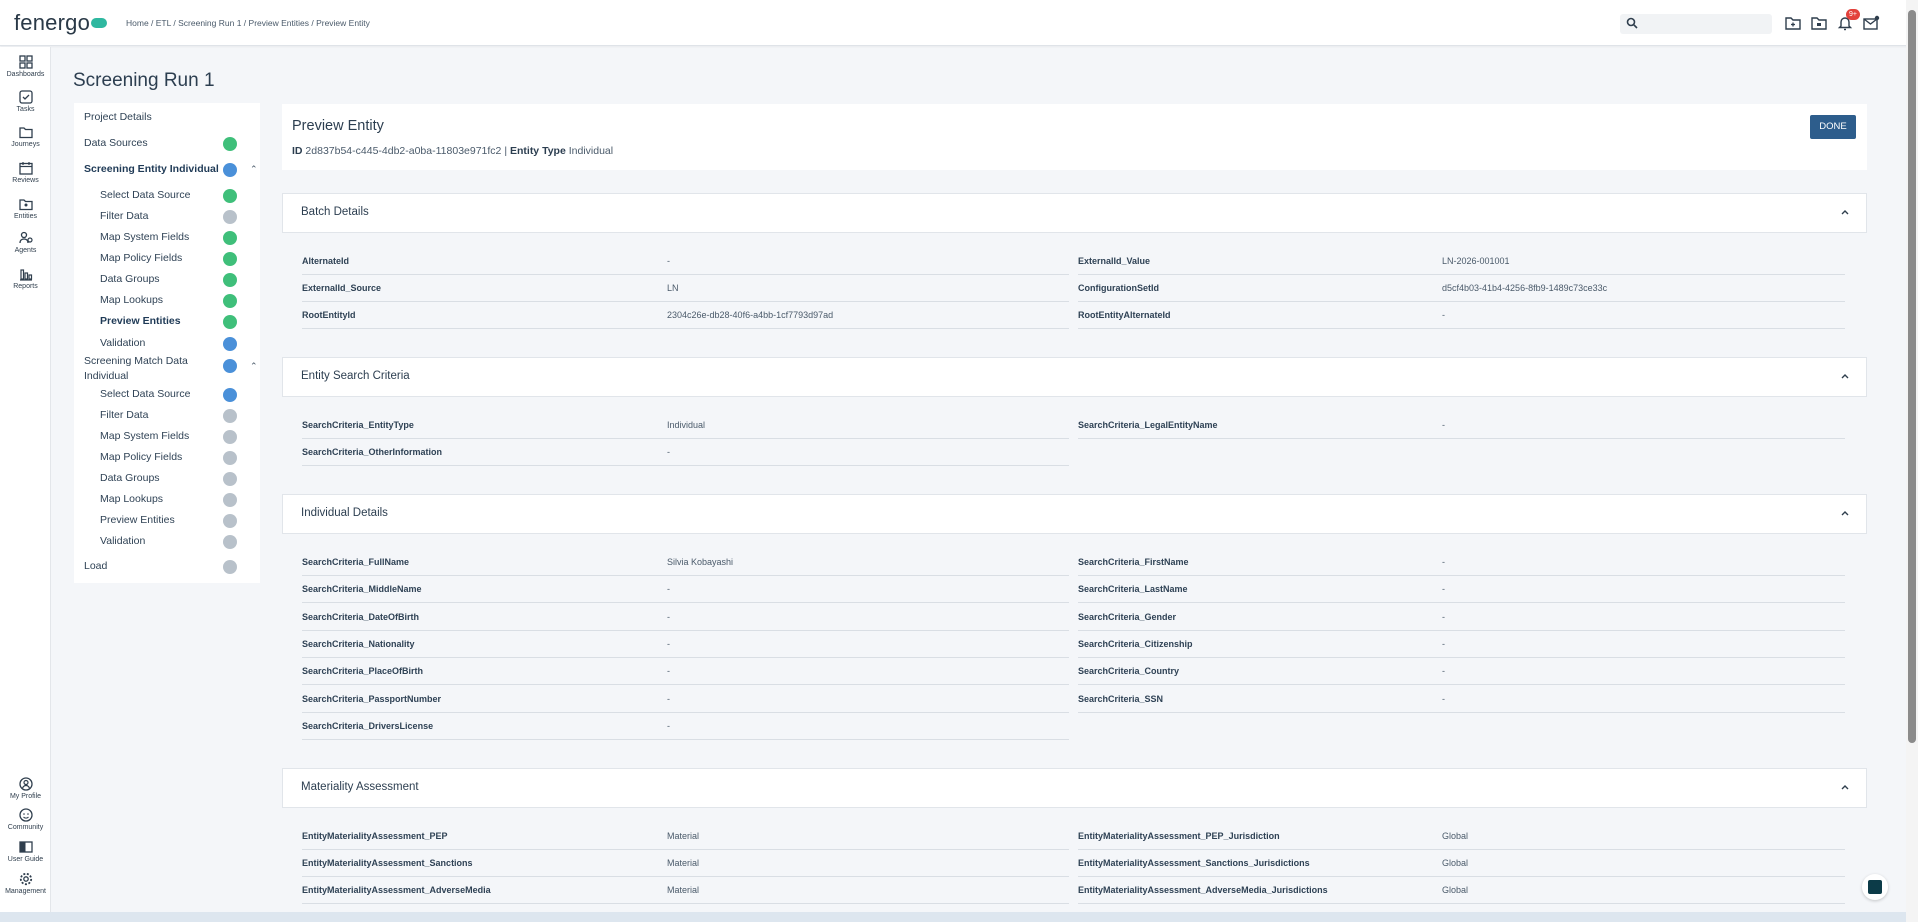 The image size is (1918, 922). Describe the element at coordinates (360, 787) in the screenshot. I see `section-title: Materiality Assessment` at that location.